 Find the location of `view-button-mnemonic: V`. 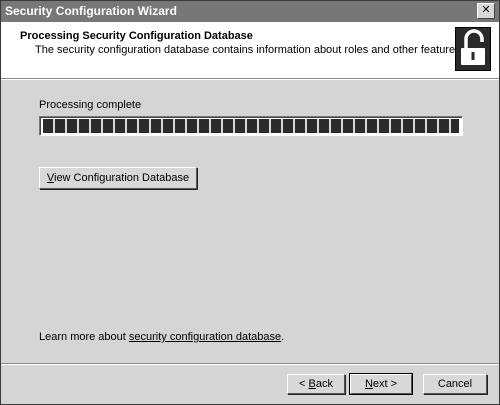

view-button-mnemonic: V is located at coordinates (50, 178).